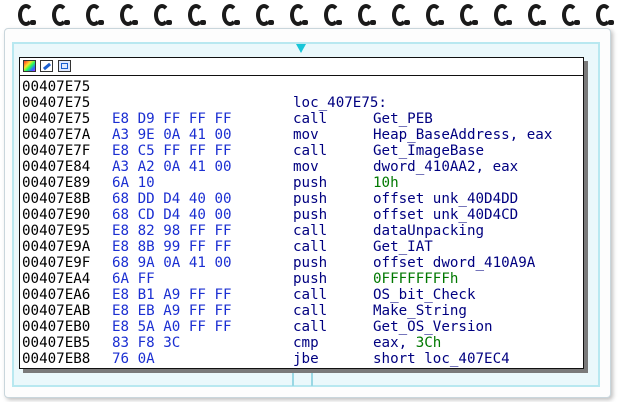  Describe the element at coordinates (56, 359) in the screenshot. I see `address: 00407EB8` at that location.